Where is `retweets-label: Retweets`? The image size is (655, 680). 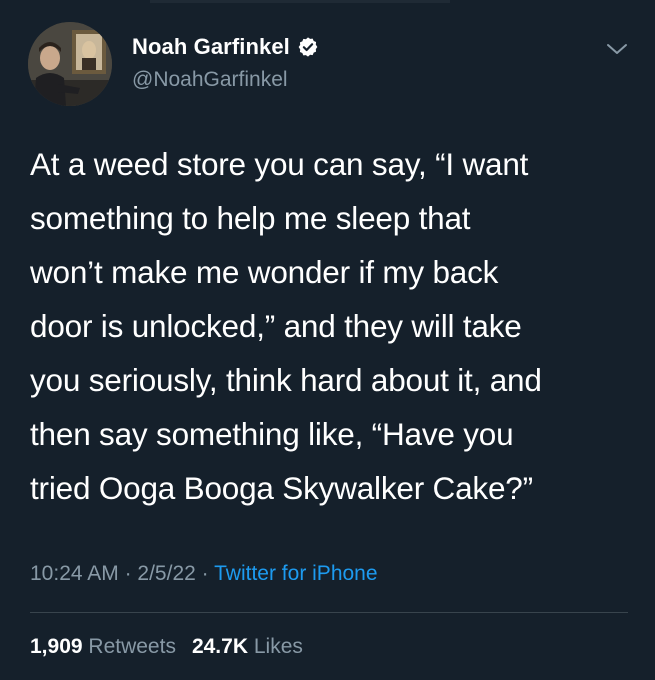 retweets-label: Retweets is located at coordinates (132, 646).